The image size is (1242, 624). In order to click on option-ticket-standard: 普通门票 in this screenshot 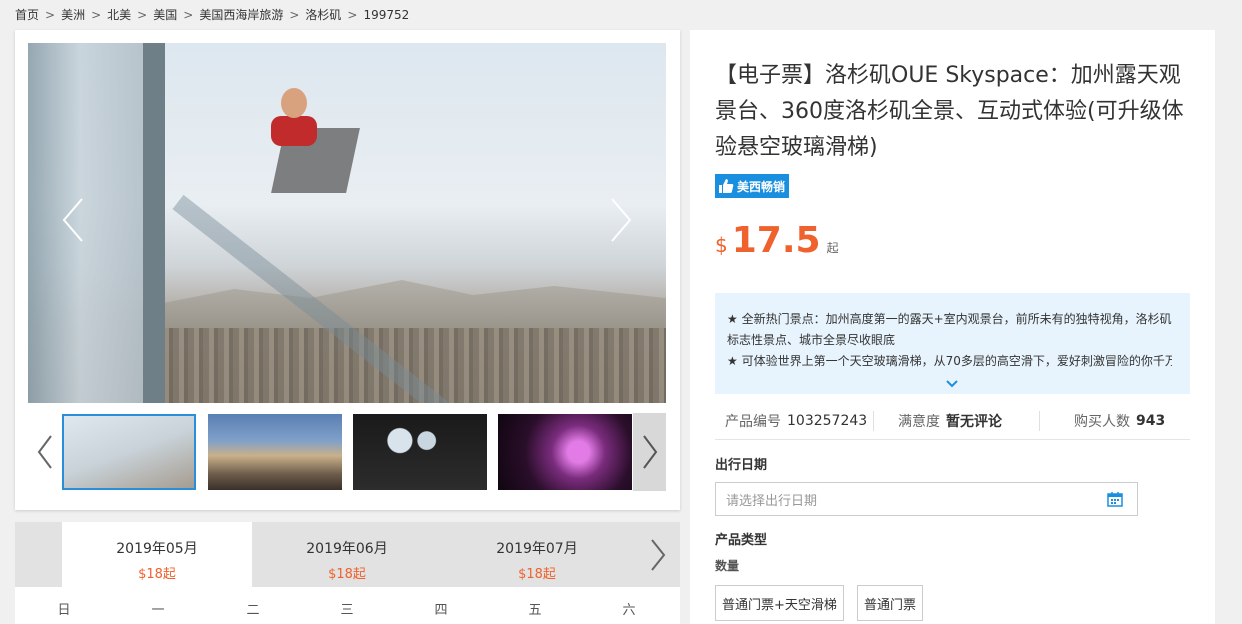, I will do `click(890, 603)`.